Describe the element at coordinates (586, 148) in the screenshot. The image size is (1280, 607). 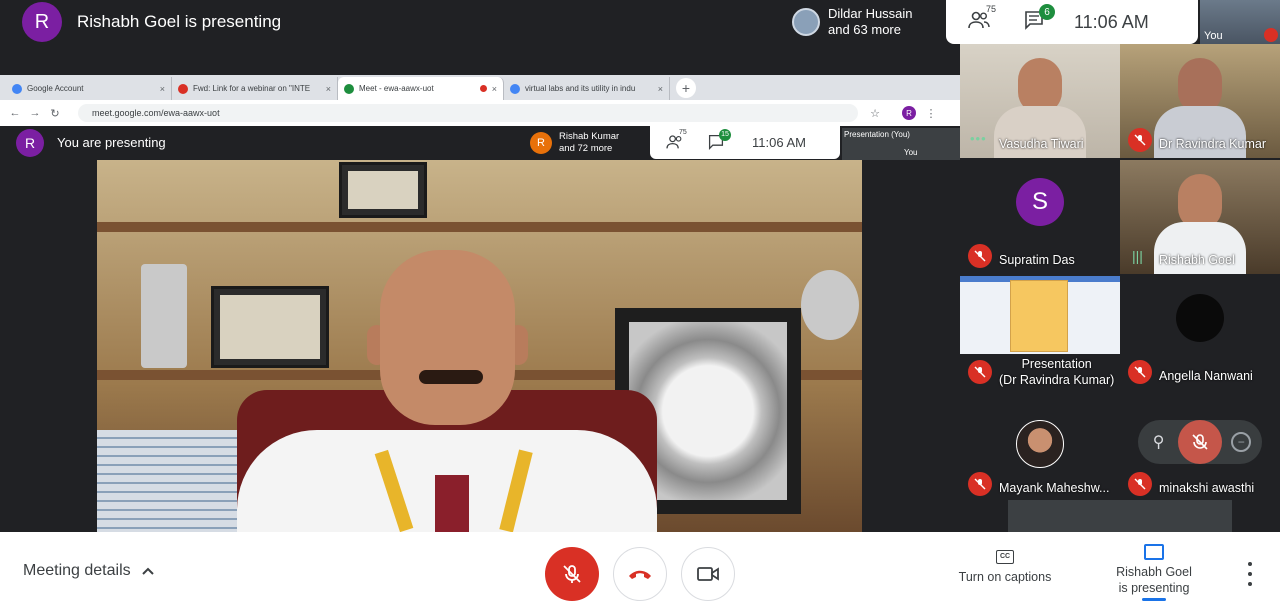
I see `inner-viewer-more: and 72 more` at that location.